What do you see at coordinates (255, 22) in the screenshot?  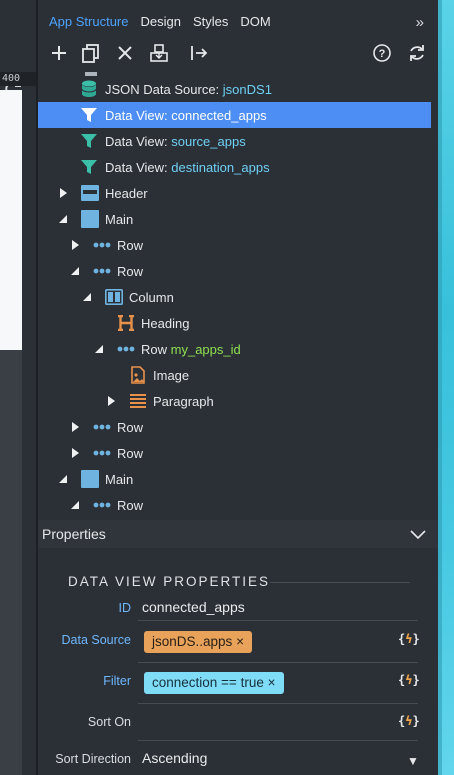 I see `tab-dom: DOM` at bounding box center [255, 22].